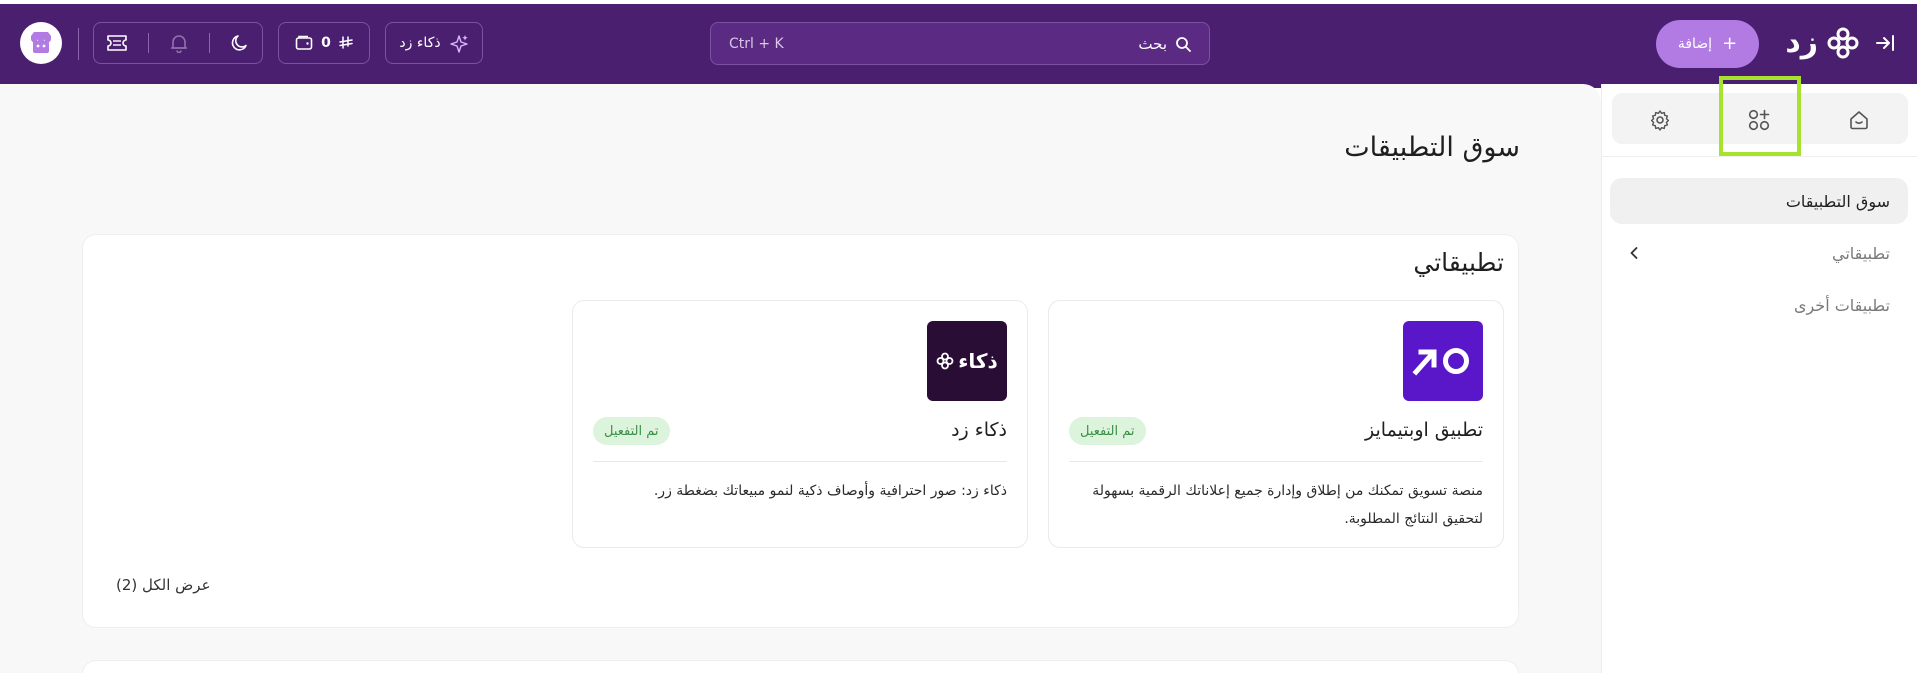 Image resolution: width=1917 pixels, height=673 pixels. I want to click on tab-home, so click(1859, 120).